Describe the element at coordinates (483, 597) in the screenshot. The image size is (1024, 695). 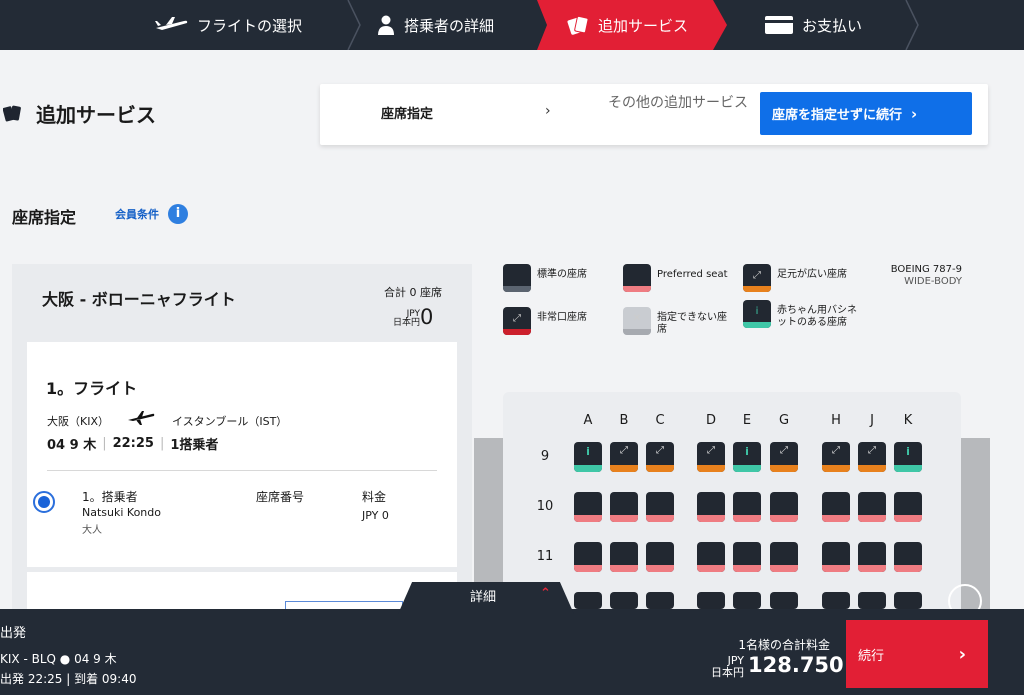
I see `details-label: 詳細` at that location.